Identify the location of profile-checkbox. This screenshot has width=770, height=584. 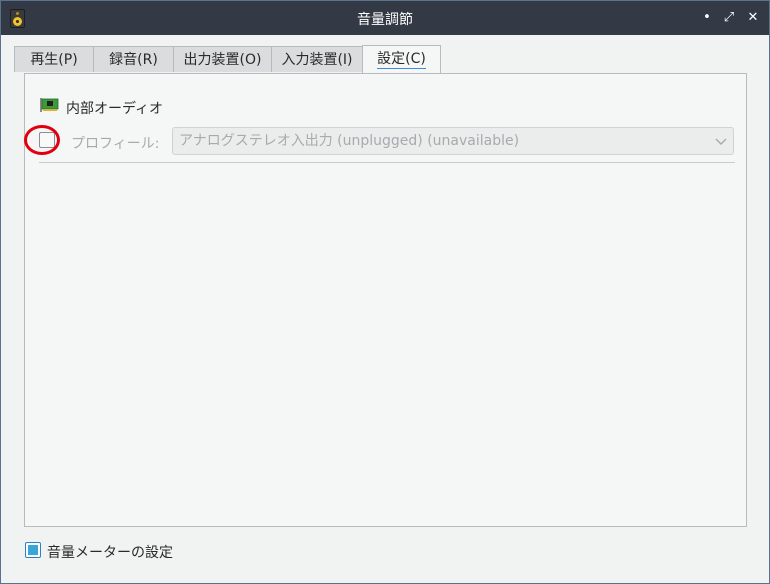
(47, 140).